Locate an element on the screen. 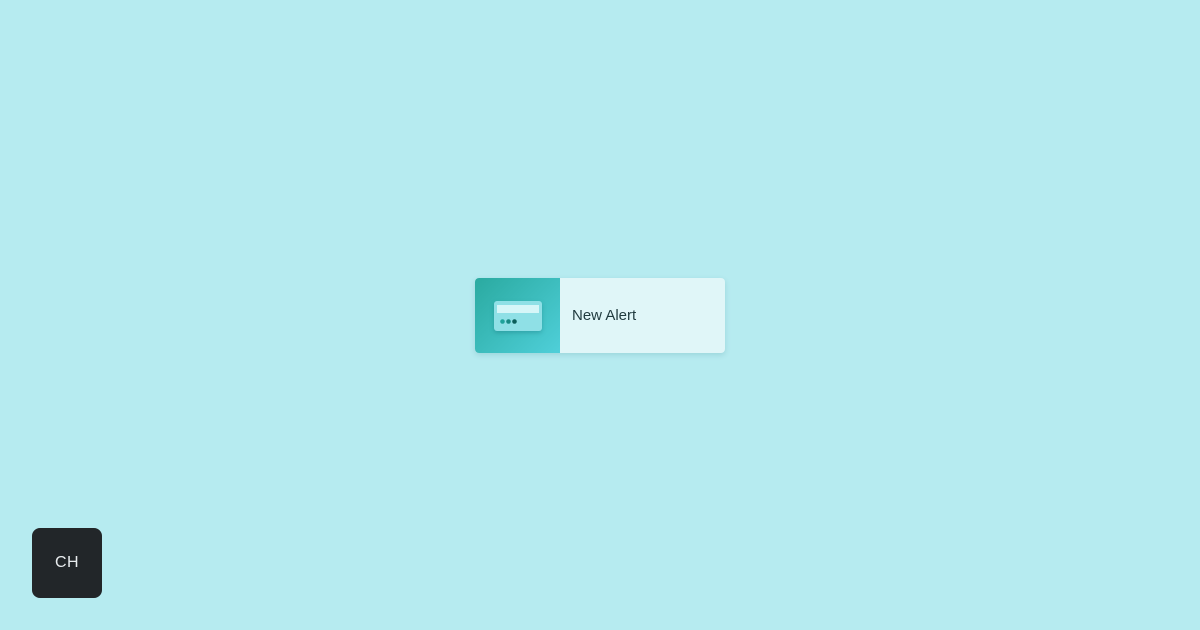  new-alert-card: New Alert is located at coordinates (600, 315).